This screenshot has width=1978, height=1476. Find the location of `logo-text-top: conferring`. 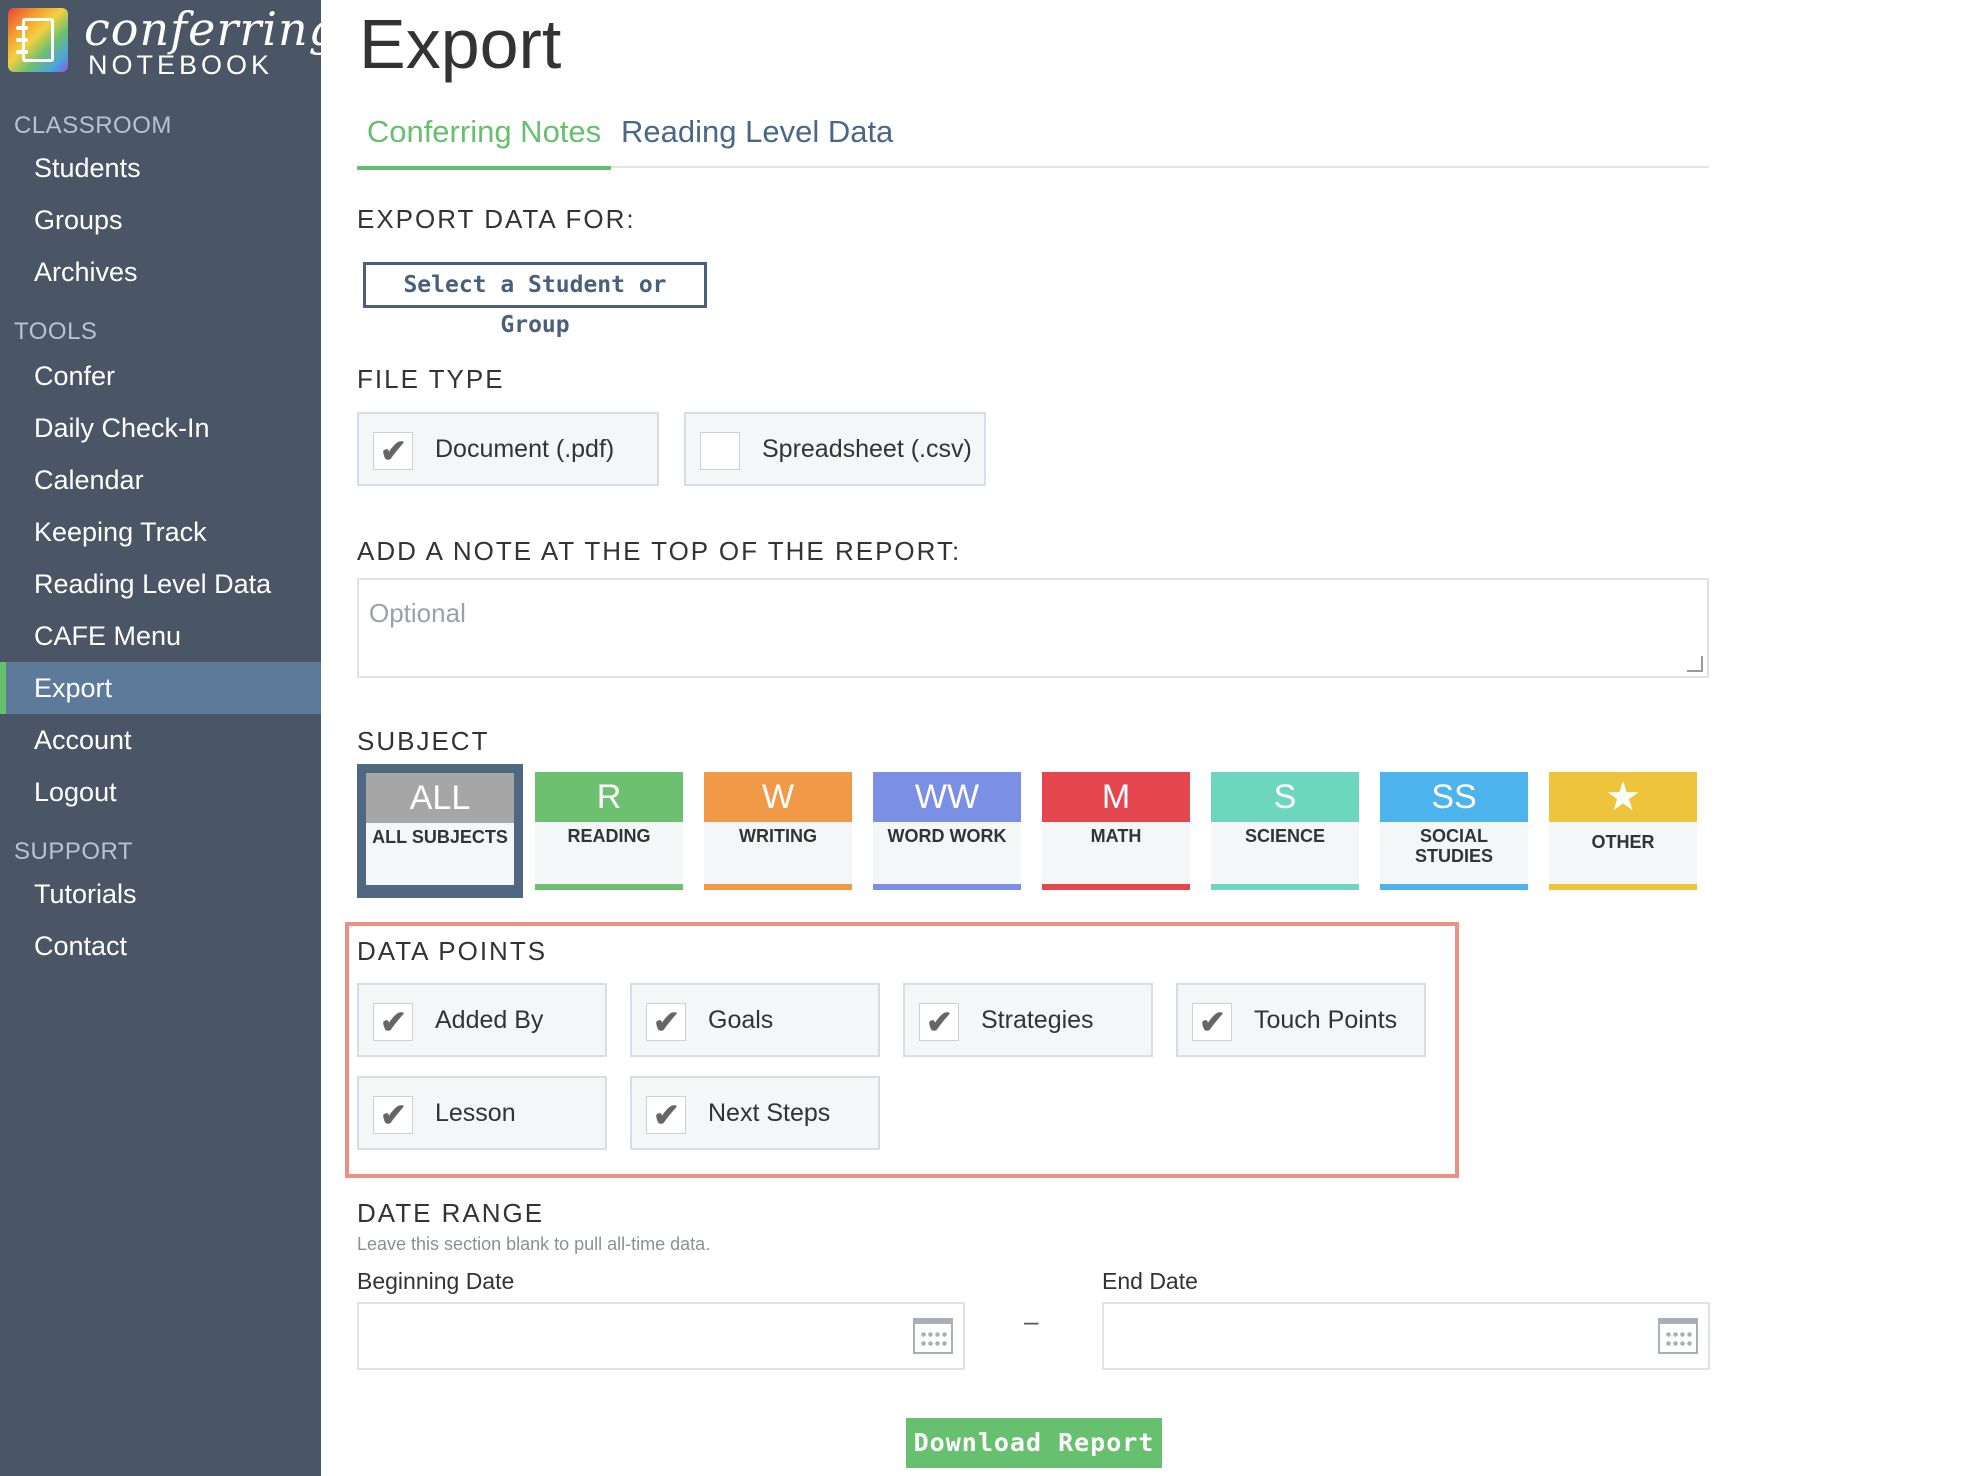

logo-text-top: conferring is located at coordinates (212, 29).